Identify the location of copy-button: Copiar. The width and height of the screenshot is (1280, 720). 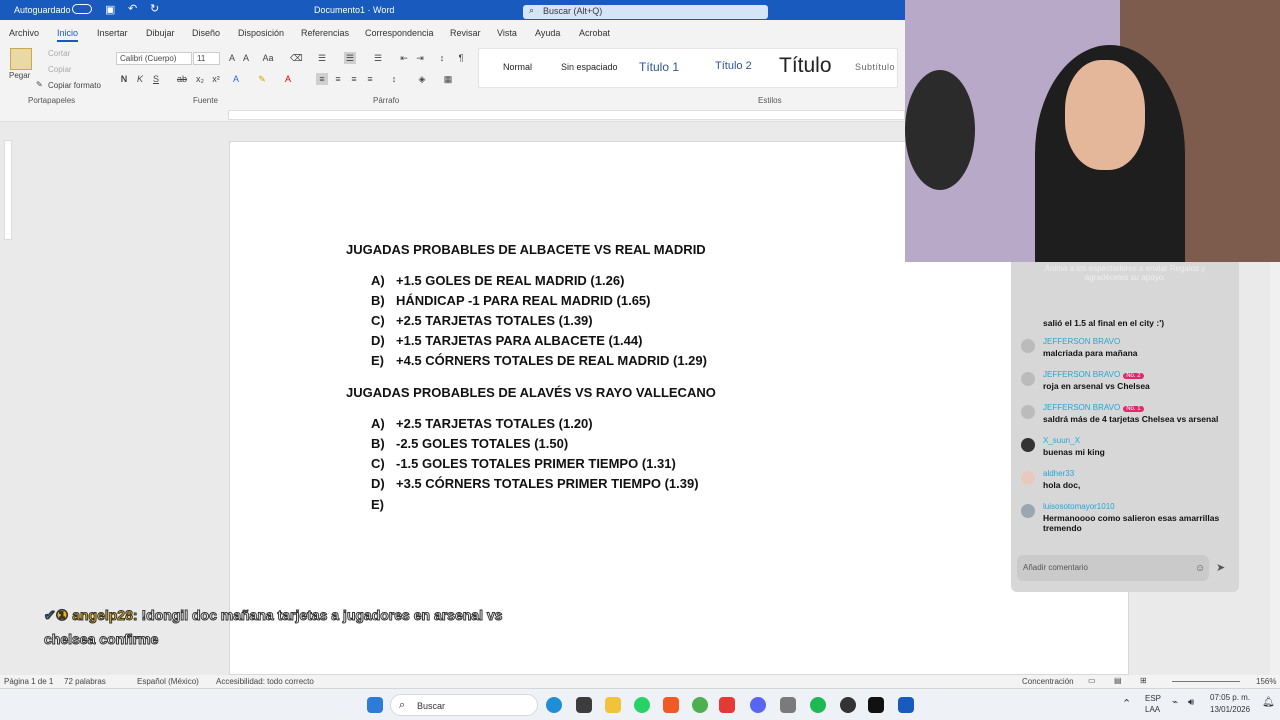
(60, 69).